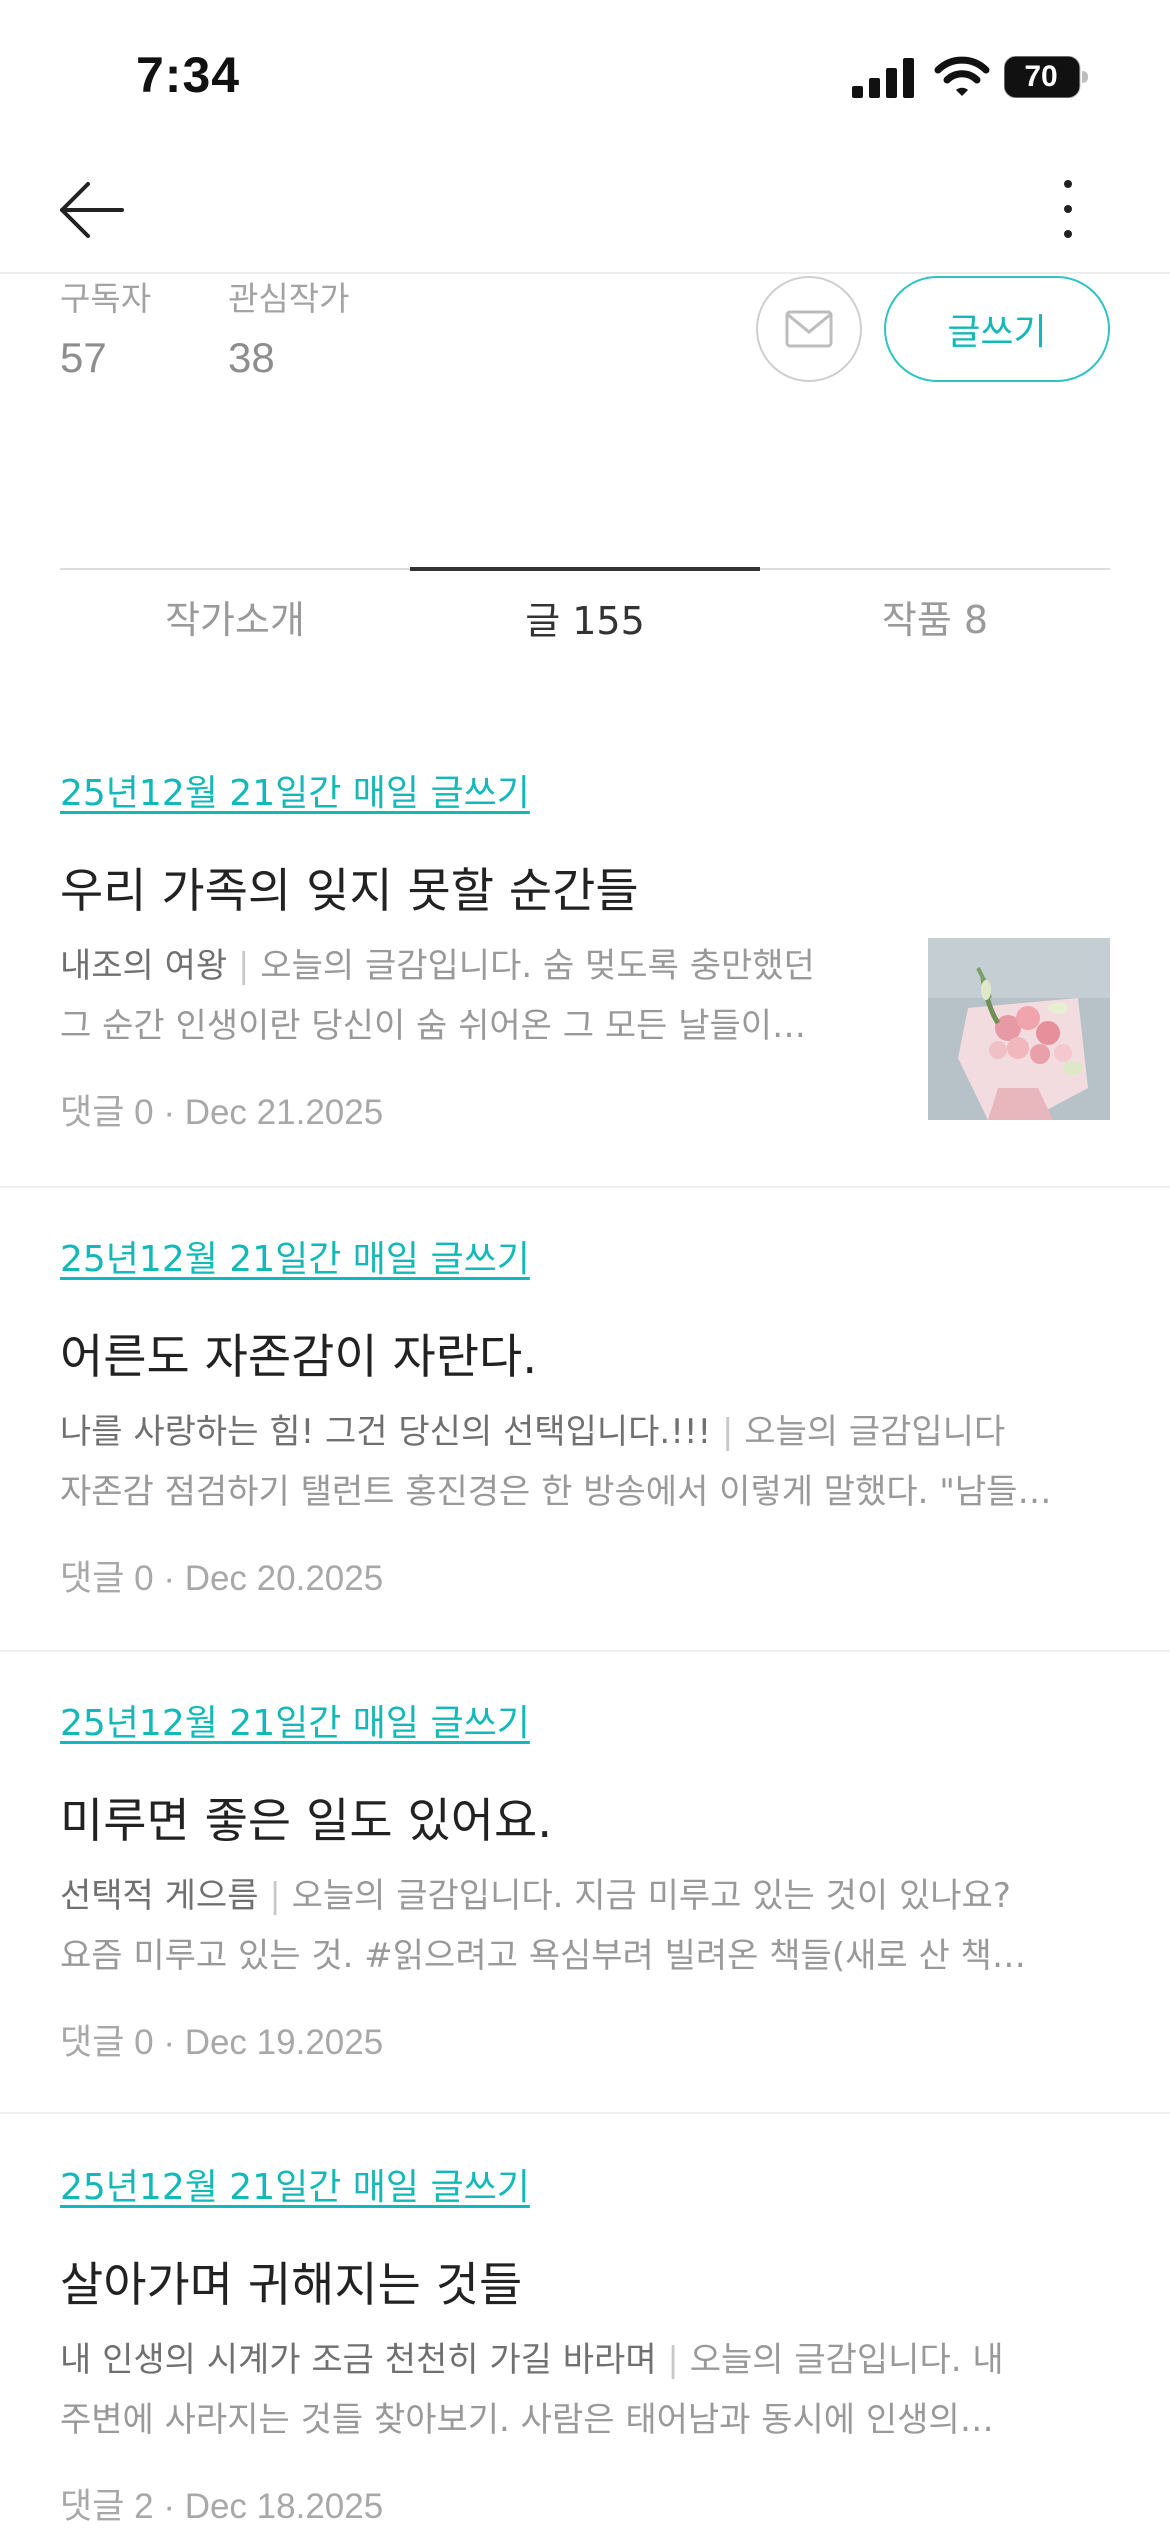 The image size is (1170, 2532). I want to click on cellular-signal-icon, so click(883, 78).